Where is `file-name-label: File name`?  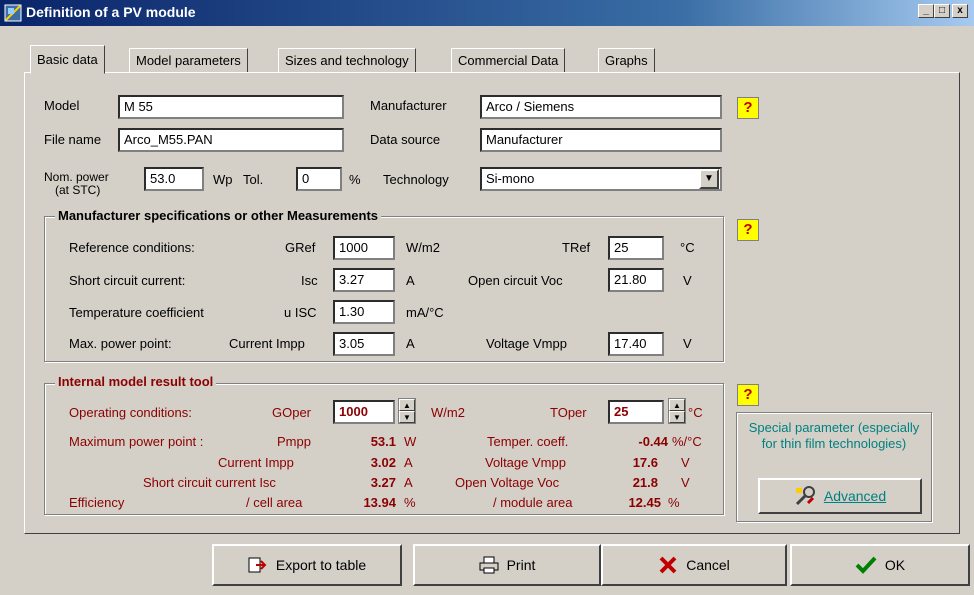 file-name-label: File name is located at coordinates (73, 139).